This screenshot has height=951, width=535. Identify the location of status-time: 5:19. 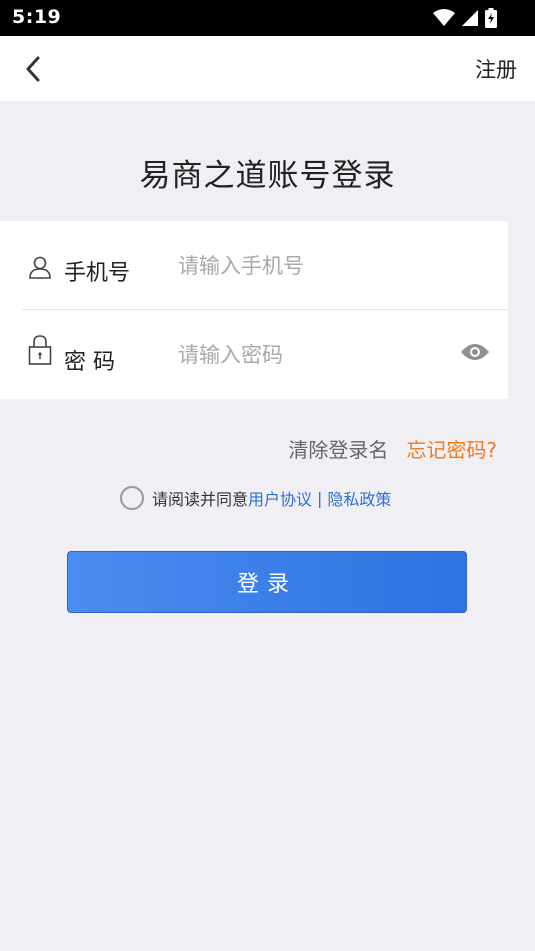
(37, 17).